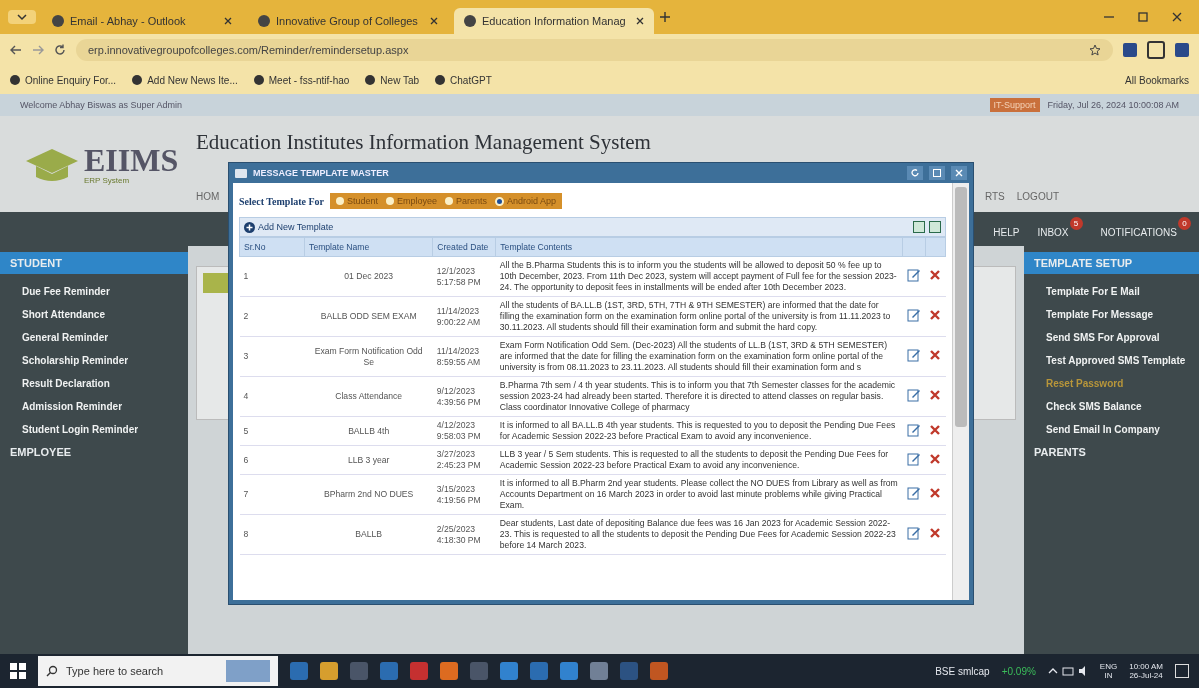  What do you see at coordinates (960, 391) in the screenshot?
I see `scrollbar` at bounding box center [960, 391].